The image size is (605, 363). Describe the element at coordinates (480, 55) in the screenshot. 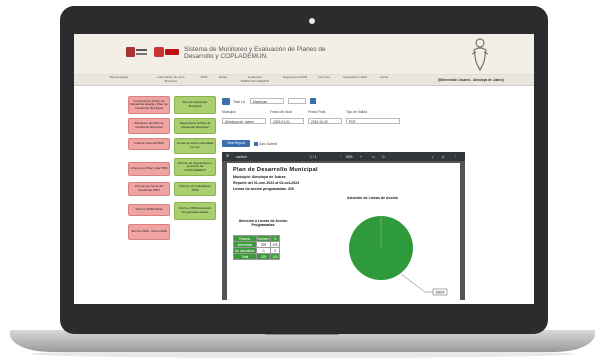

I see `figure-emblem-icon` at that location.